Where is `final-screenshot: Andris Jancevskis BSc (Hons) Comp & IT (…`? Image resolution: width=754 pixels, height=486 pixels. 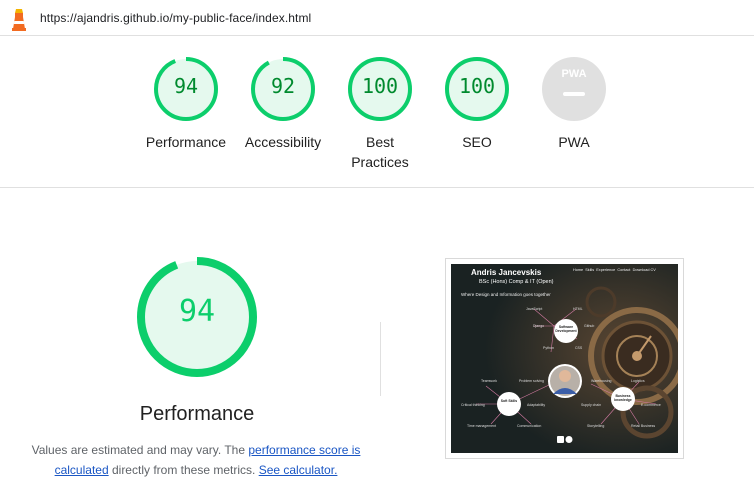
final-screenshot: Andris Jancevskis BSc (Hons) Comp & IT (… is located at coordinates (564, 358).